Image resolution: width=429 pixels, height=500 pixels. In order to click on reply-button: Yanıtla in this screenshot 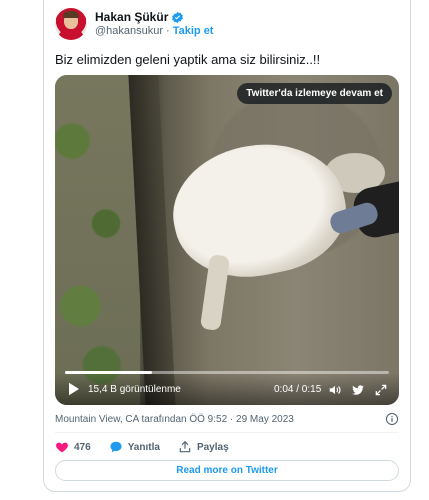, I will do `click(134, 447)`.